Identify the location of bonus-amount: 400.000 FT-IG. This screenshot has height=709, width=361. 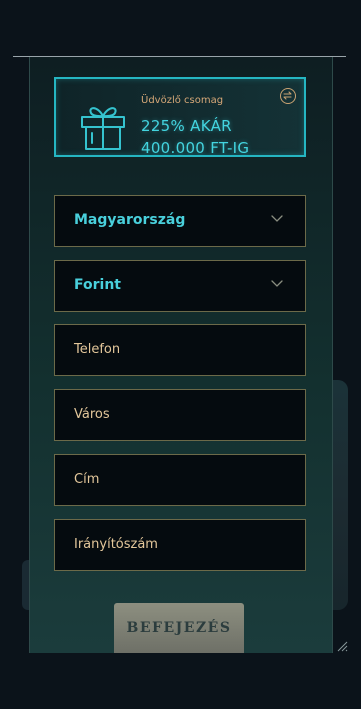
(195, 148).